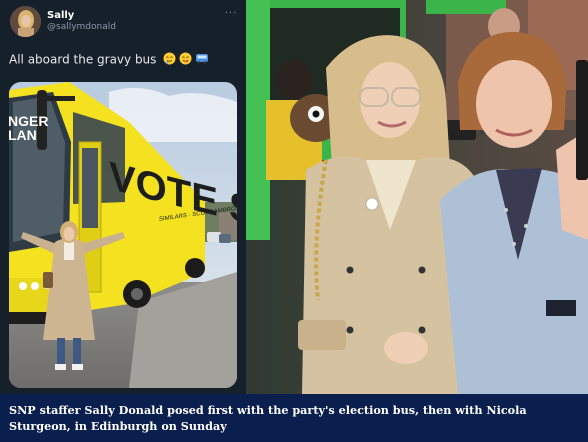 The height and width of the screenshot is (442, 588). Describe the element at coordinates (23, 135) in the screenshot. I see `svg-text: LAN` at that location.